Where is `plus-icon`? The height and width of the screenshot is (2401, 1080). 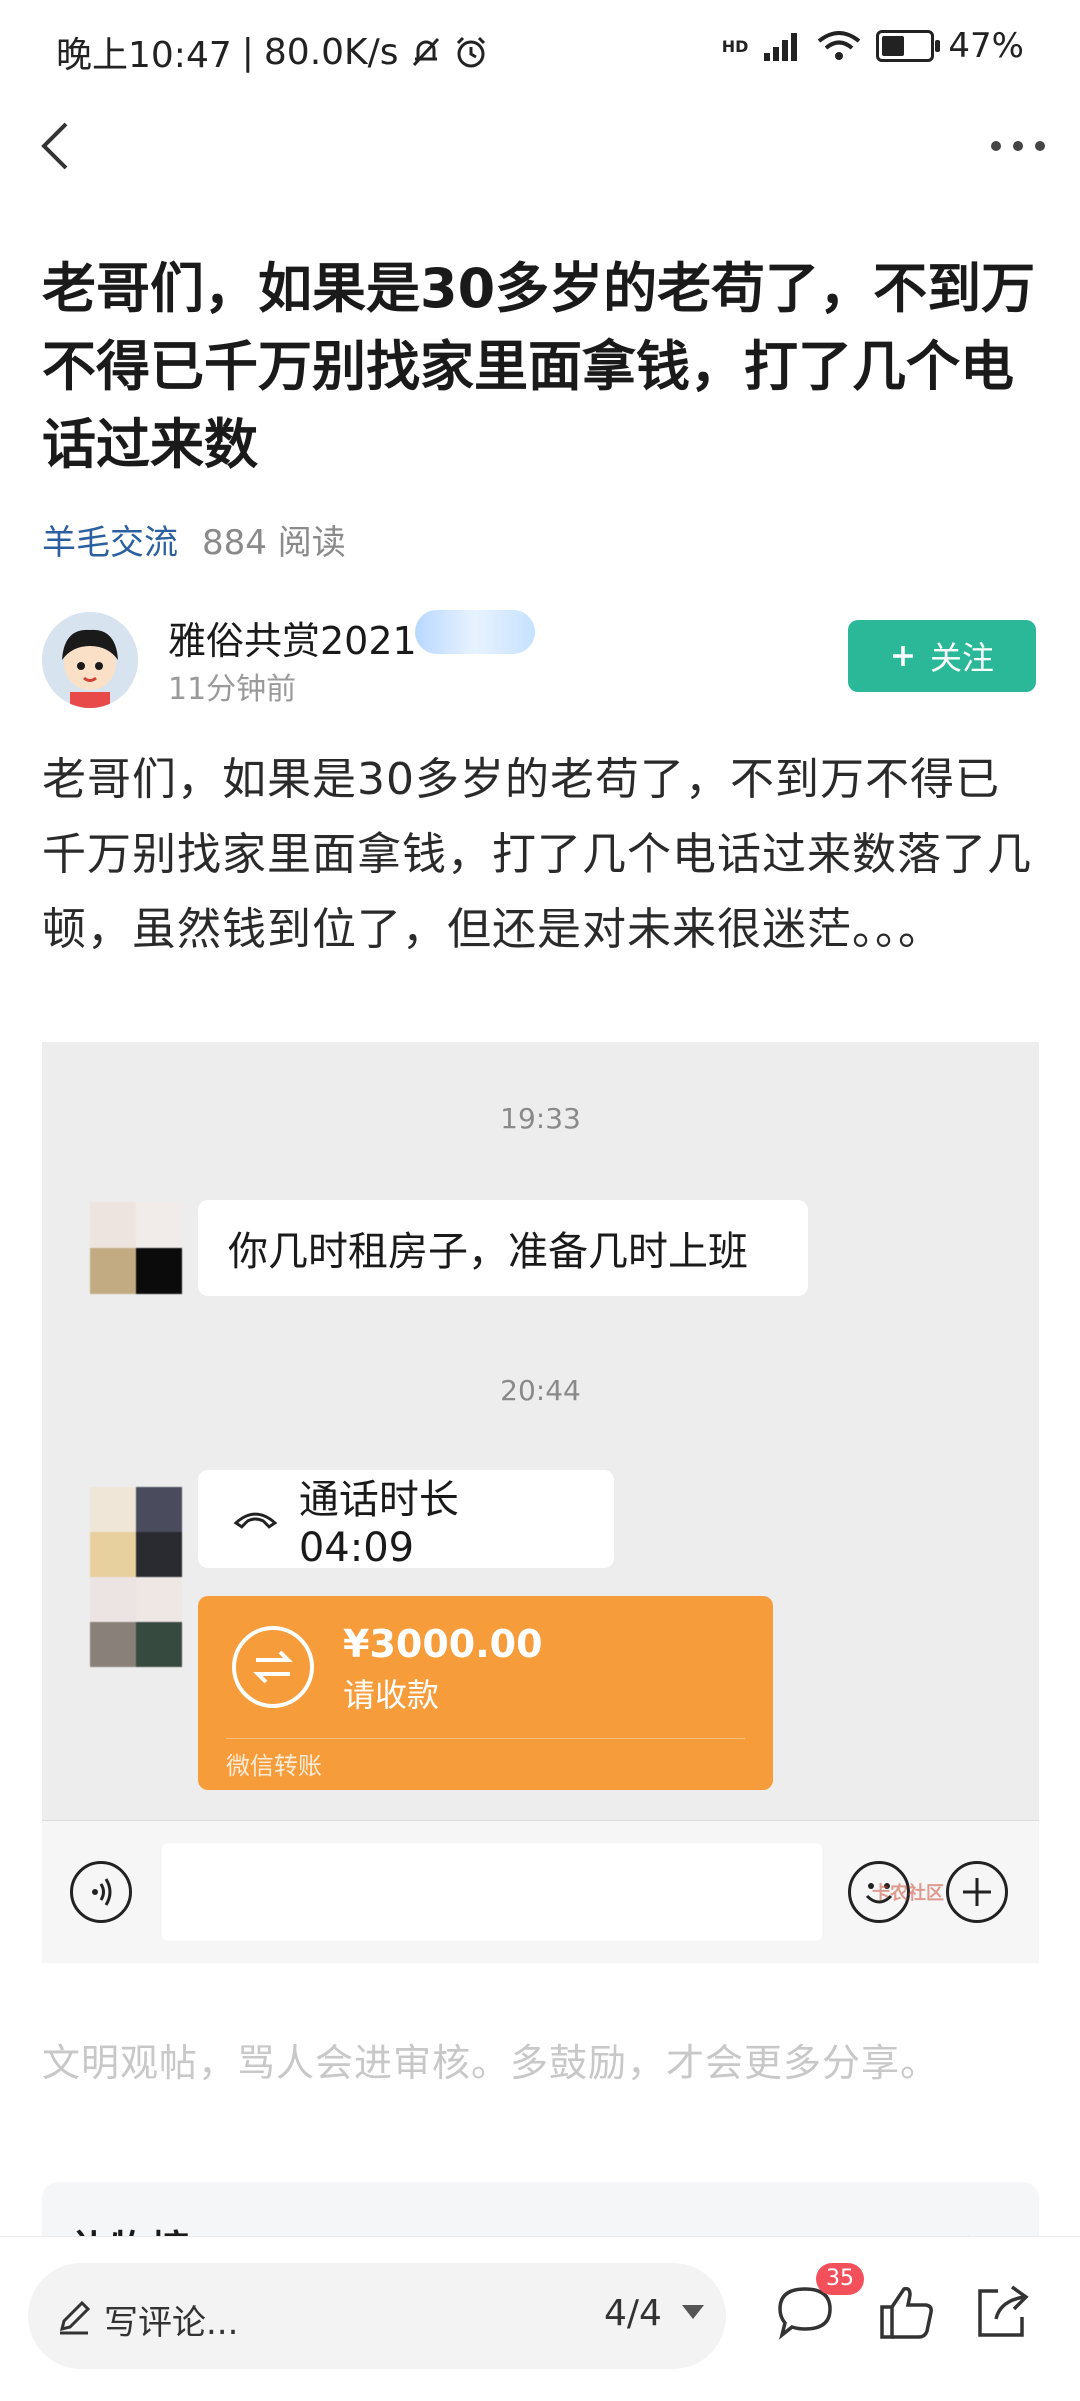
plus-icon is located at coordinates (902, 656).